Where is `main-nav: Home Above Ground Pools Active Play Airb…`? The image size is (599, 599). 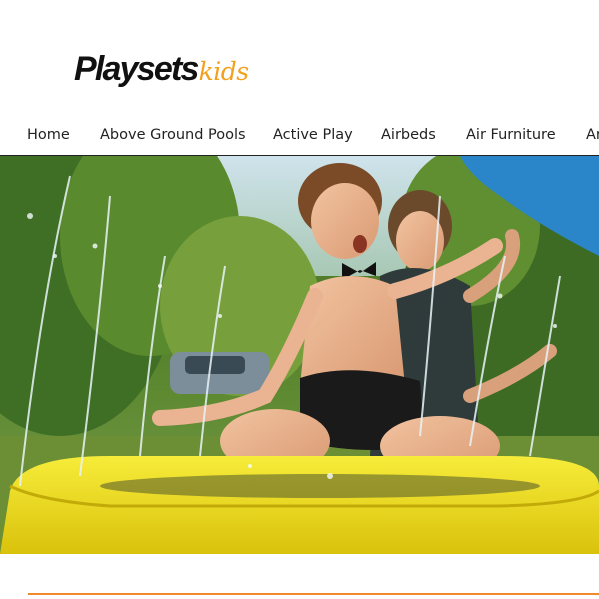
main-nav: Home Above Ground Pools Active Play Airb… is located at coordinates (299, 137).